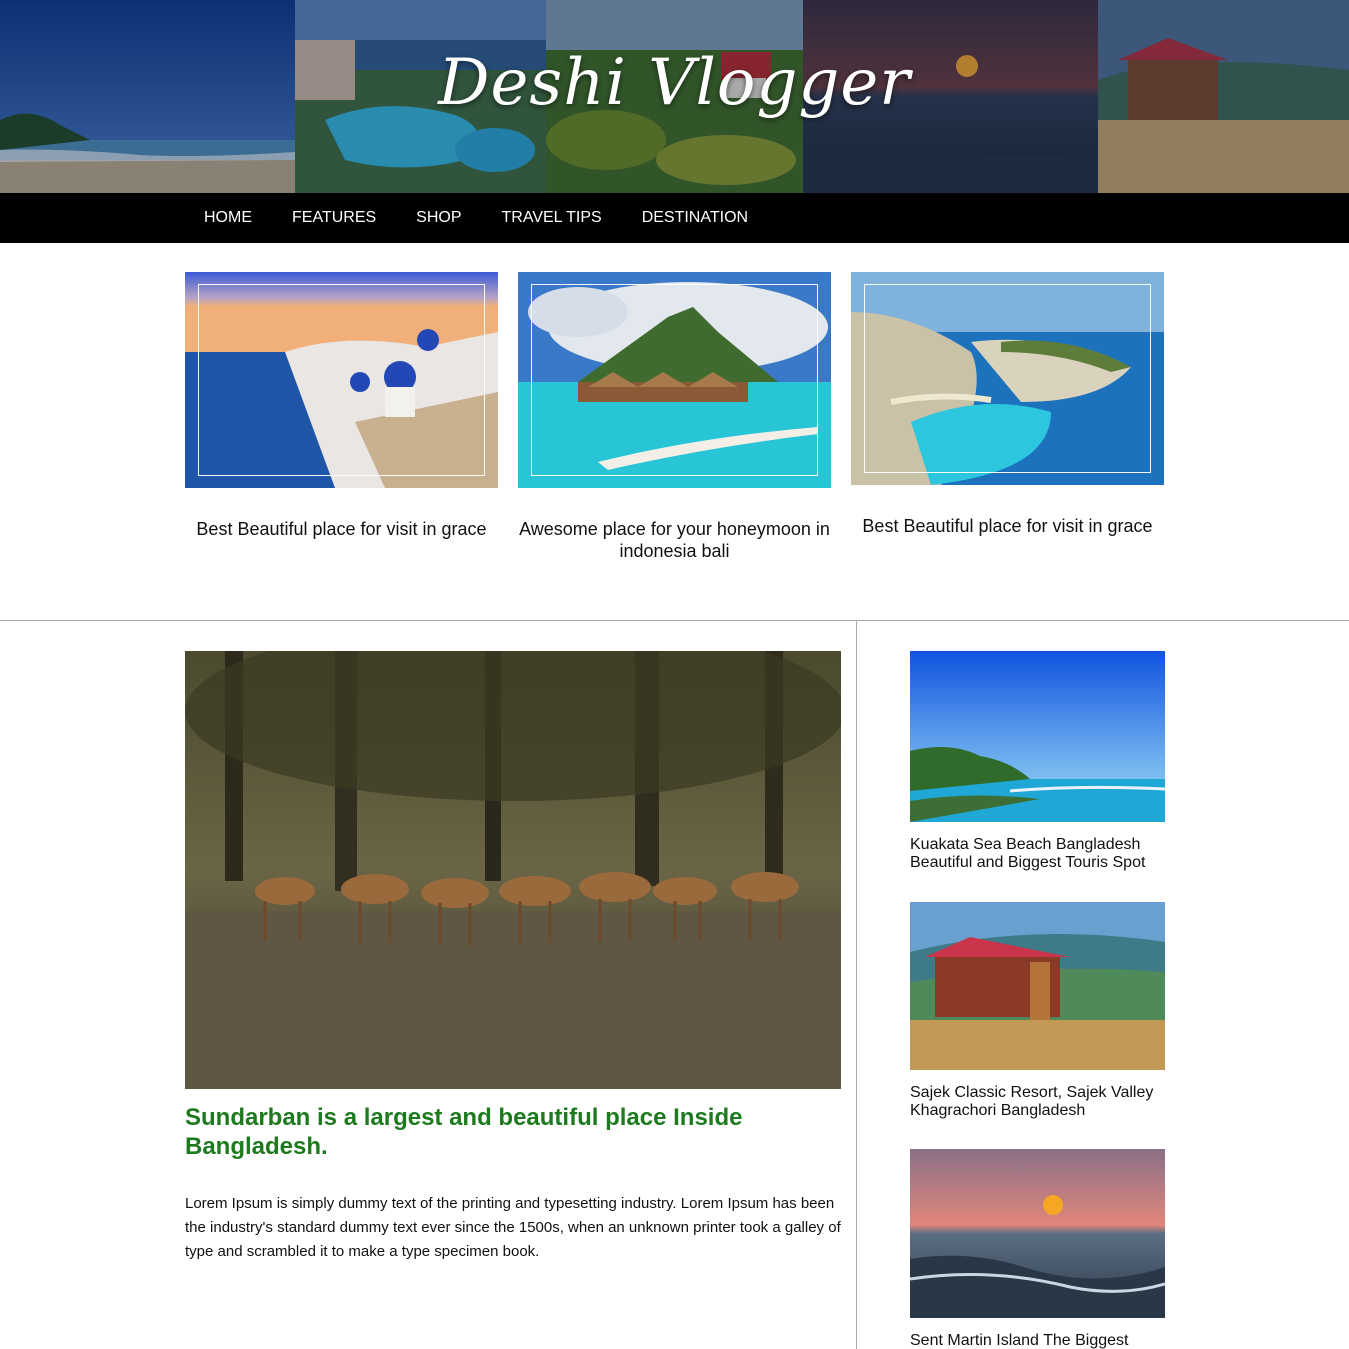  I want to click on nav-item-travel-tips: TRAVEL TIPS, so click(552, 218).